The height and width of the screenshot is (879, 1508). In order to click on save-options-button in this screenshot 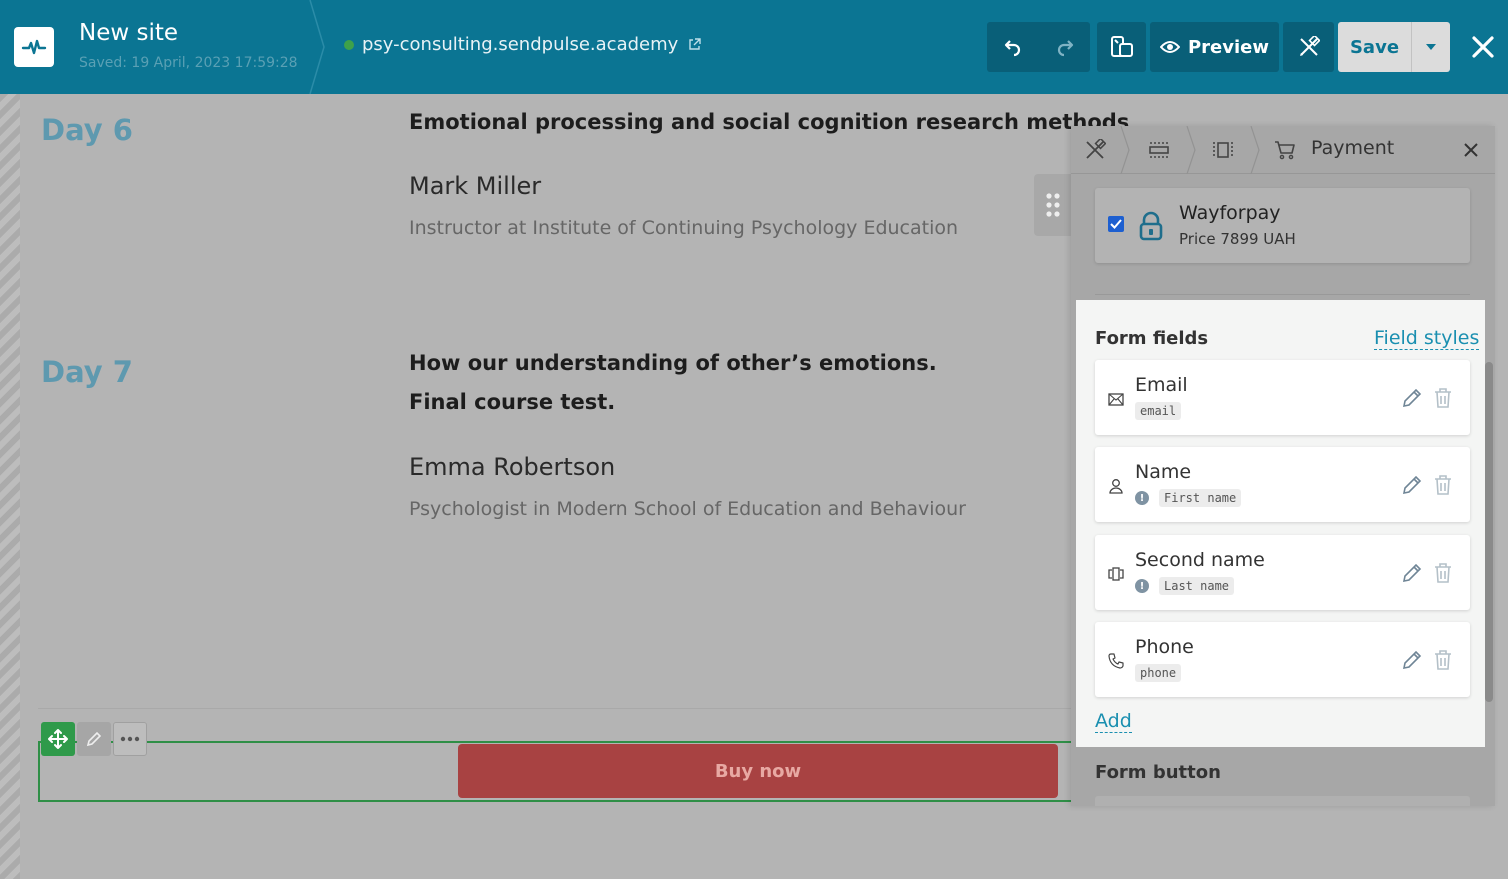, I will do `click(1430, 47)`.